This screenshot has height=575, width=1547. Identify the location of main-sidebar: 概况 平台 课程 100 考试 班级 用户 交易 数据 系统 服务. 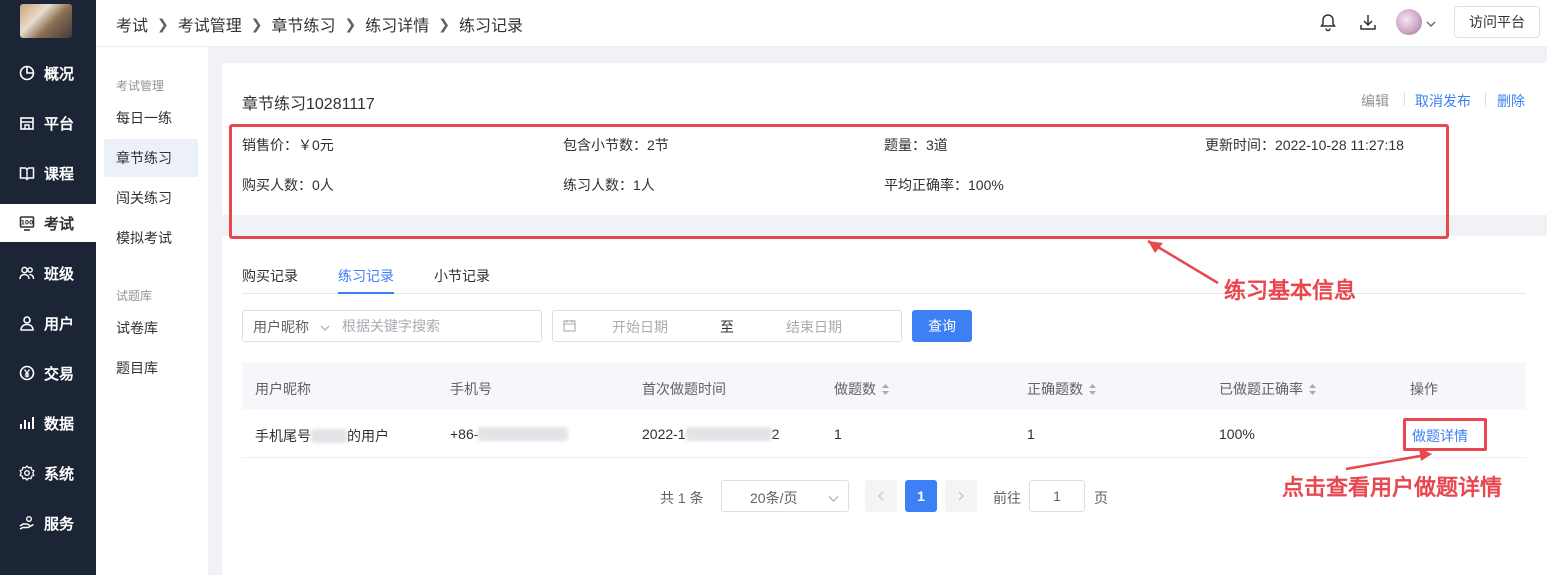
(48, 287).